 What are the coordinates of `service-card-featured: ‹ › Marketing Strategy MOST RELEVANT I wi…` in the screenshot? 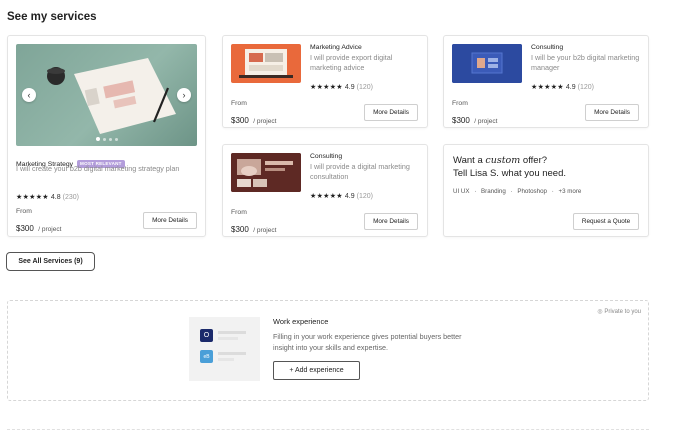 It's located at (106, 136).